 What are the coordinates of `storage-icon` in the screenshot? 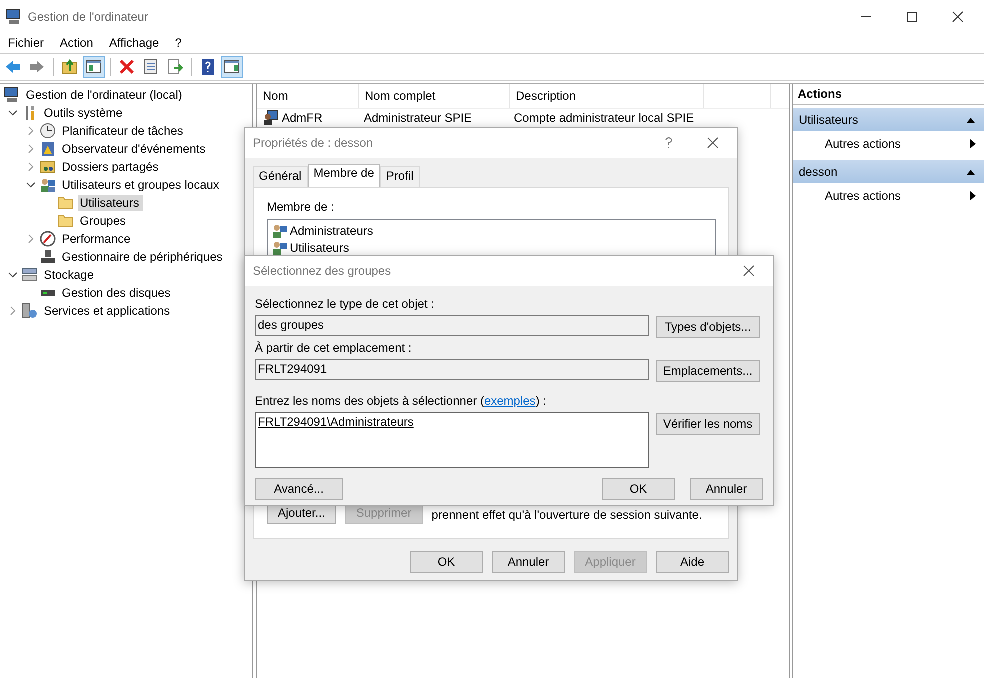 It's located at (30, 275).